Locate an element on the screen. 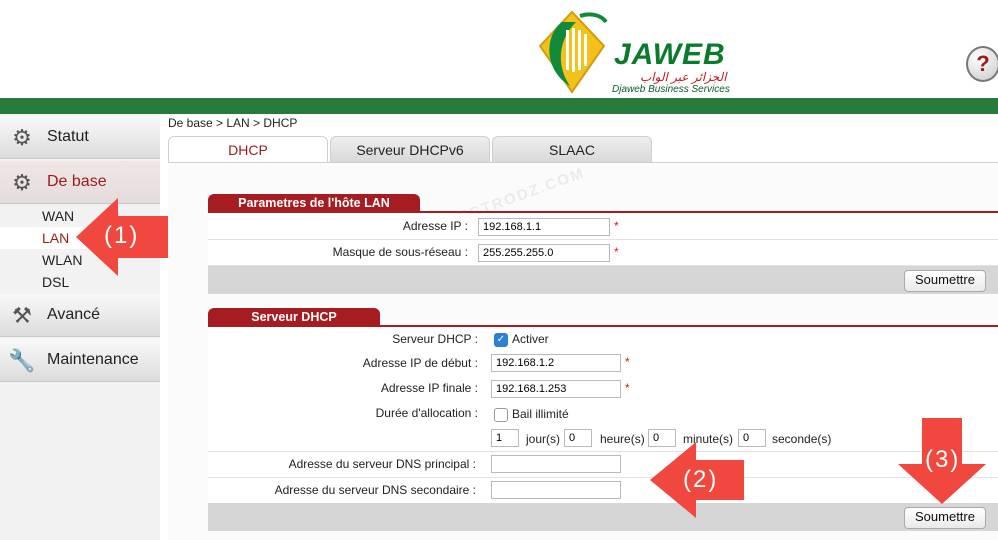 This screenshot has height=540, width=998. ip-address-label: Adresse IP : is located at coordinates (435, 226).